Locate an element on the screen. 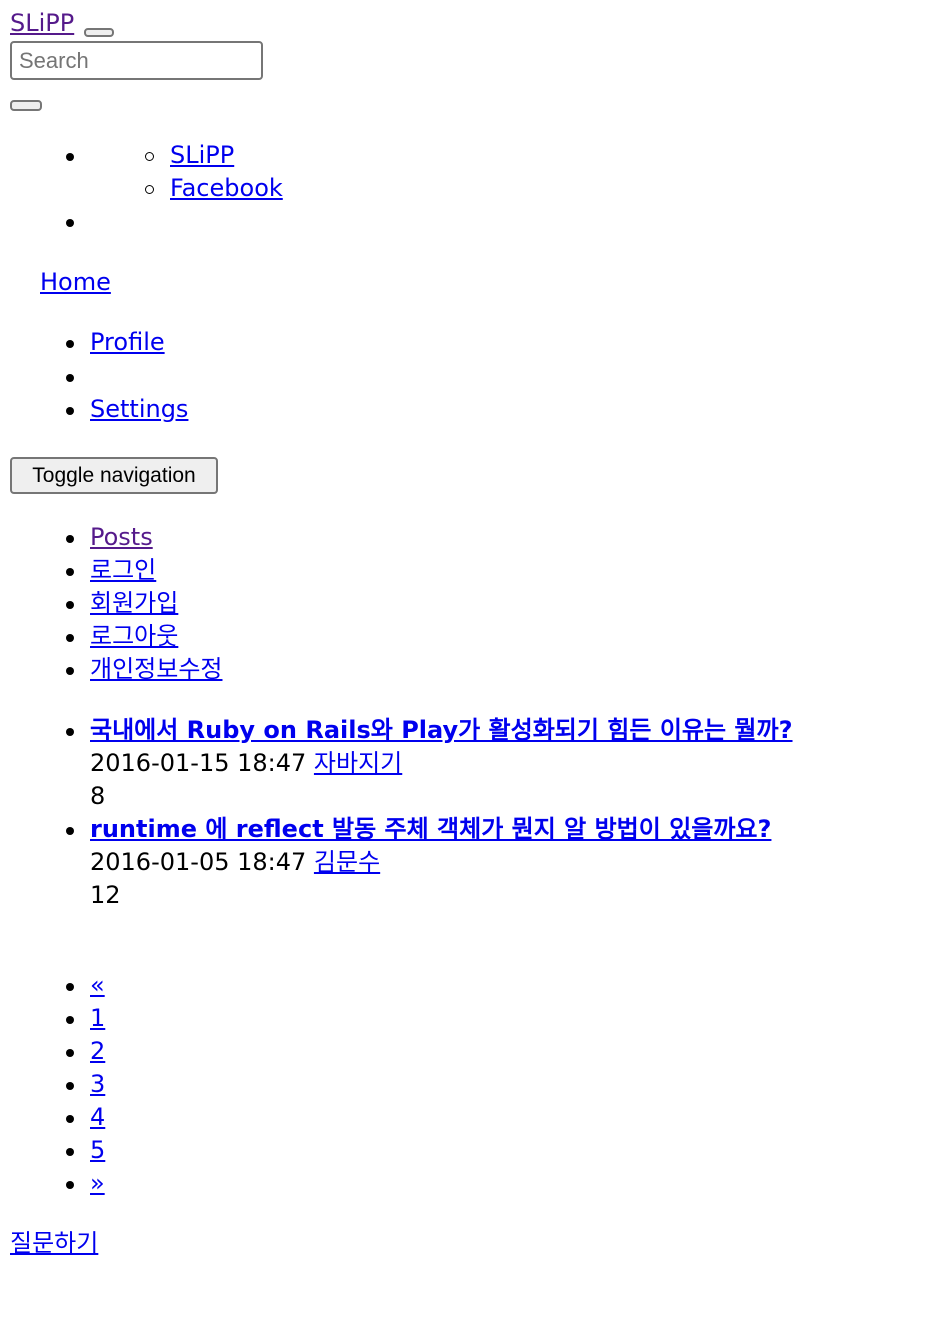  login-link: 로그인 is located at coordinates (123, 570).